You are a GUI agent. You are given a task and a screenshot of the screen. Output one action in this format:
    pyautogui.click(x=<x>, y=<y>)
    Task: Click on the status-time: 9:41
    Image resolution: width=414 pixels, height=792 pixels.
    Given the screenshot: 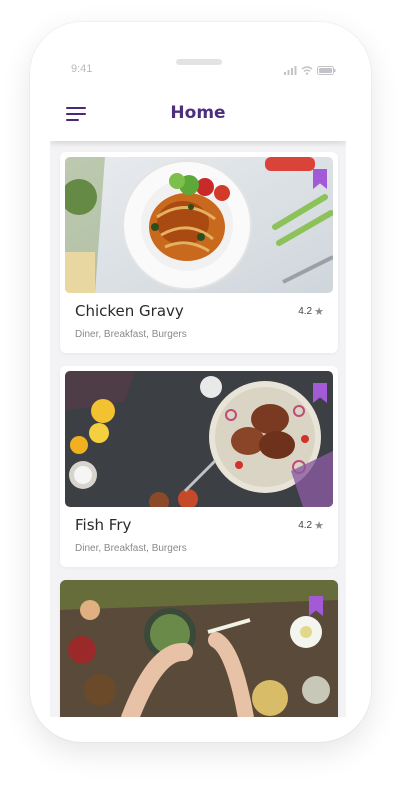 What is the action you would take?
    pyautogui.click(x=82, y=69)
    